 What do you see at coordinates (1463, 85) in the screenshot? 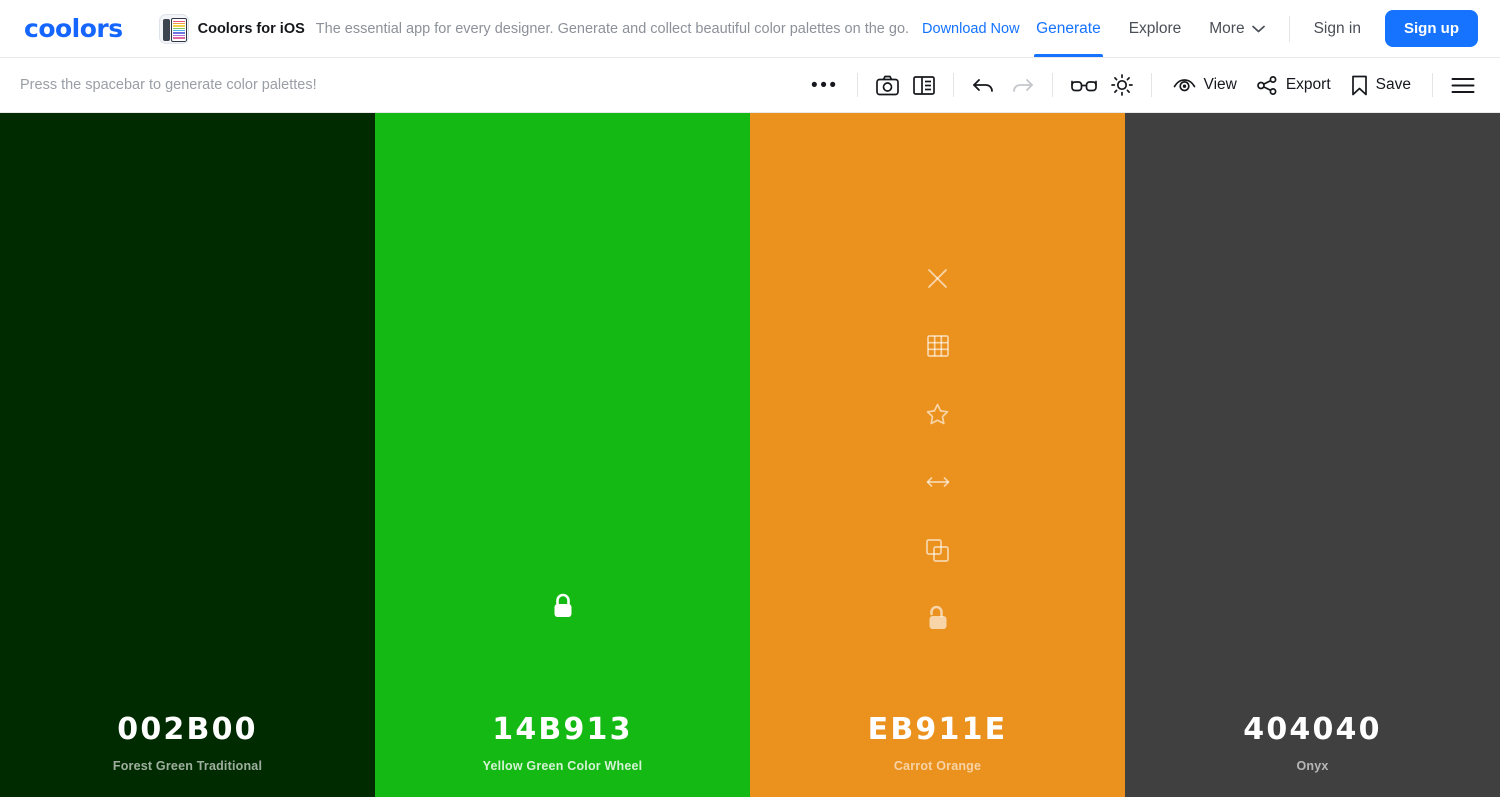
I see `hamburger-menu-icon` at bounding box center [1463, 85].